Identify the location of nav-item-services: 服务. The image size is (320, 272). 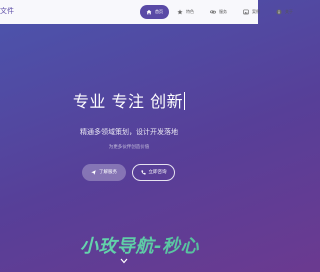
(218, 12).